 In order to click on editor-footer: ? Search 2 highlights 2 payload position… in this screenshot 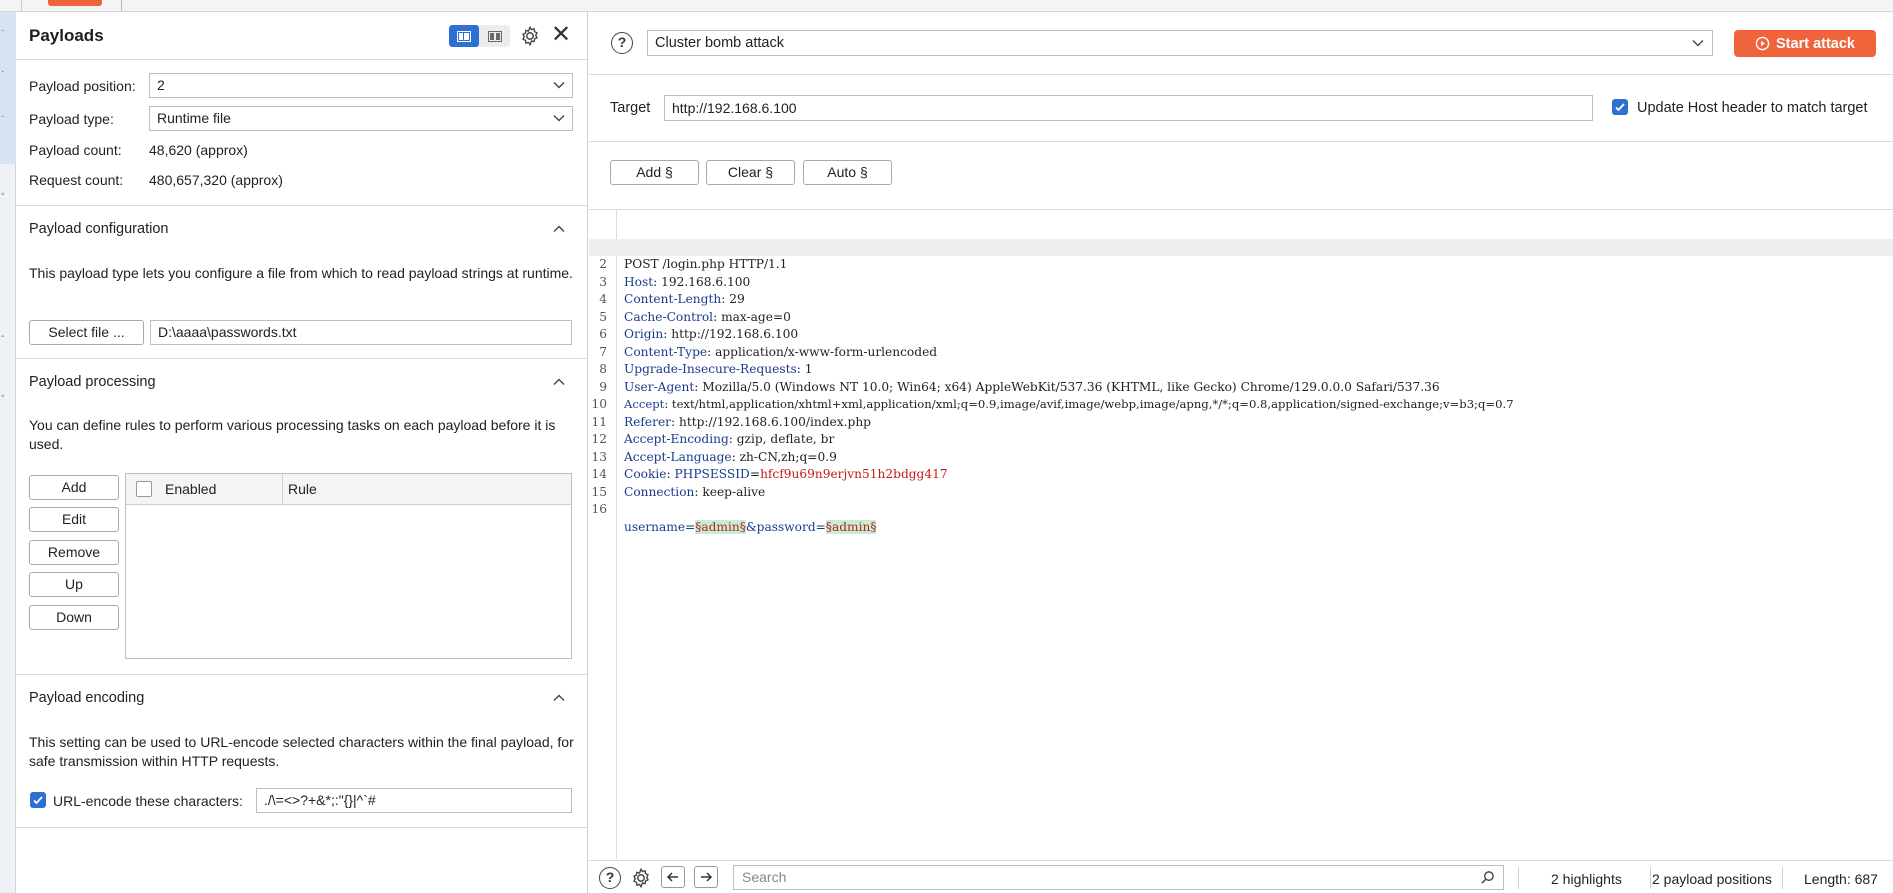, I will do `click(1241, 876)`.